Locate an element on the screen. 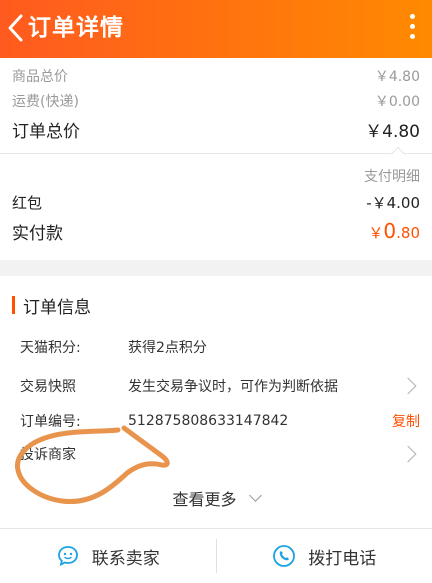 This screenshot has width=432, height=583. shipping-row: 运费(快递) ￥0.00 is located at coordinates (216, 101).